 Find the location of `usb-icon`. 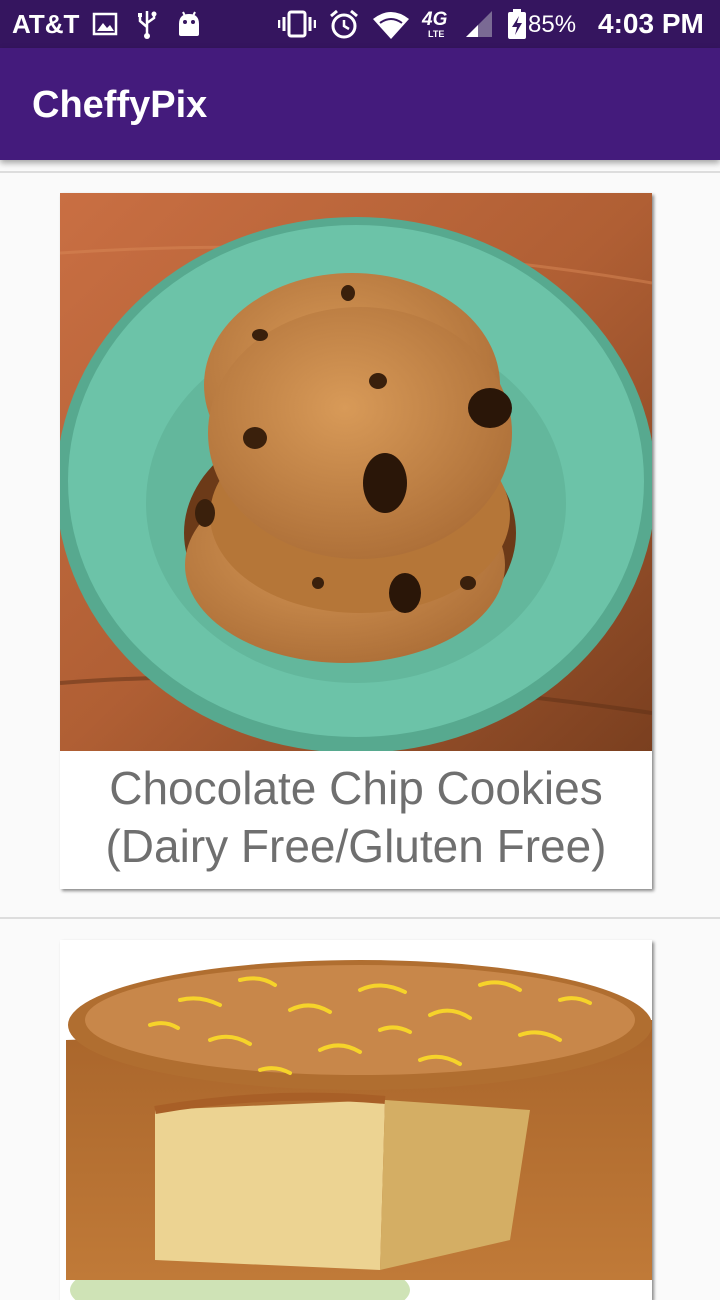

usb-icon is located at coordinates (147, 25).